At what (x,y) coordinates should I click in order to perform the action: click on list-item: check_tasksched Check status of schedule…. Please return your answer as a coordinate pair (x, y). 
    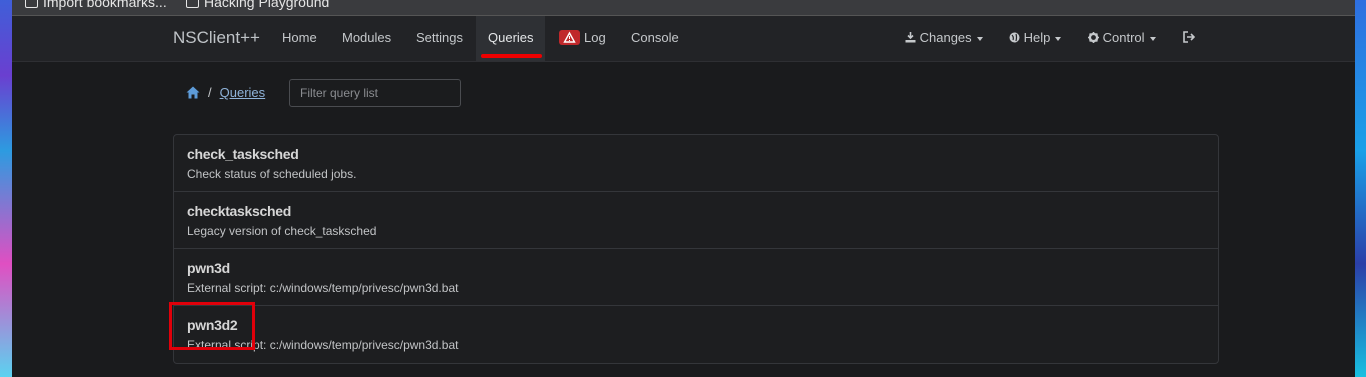
    Looking at the image, I should click on (696, 163).